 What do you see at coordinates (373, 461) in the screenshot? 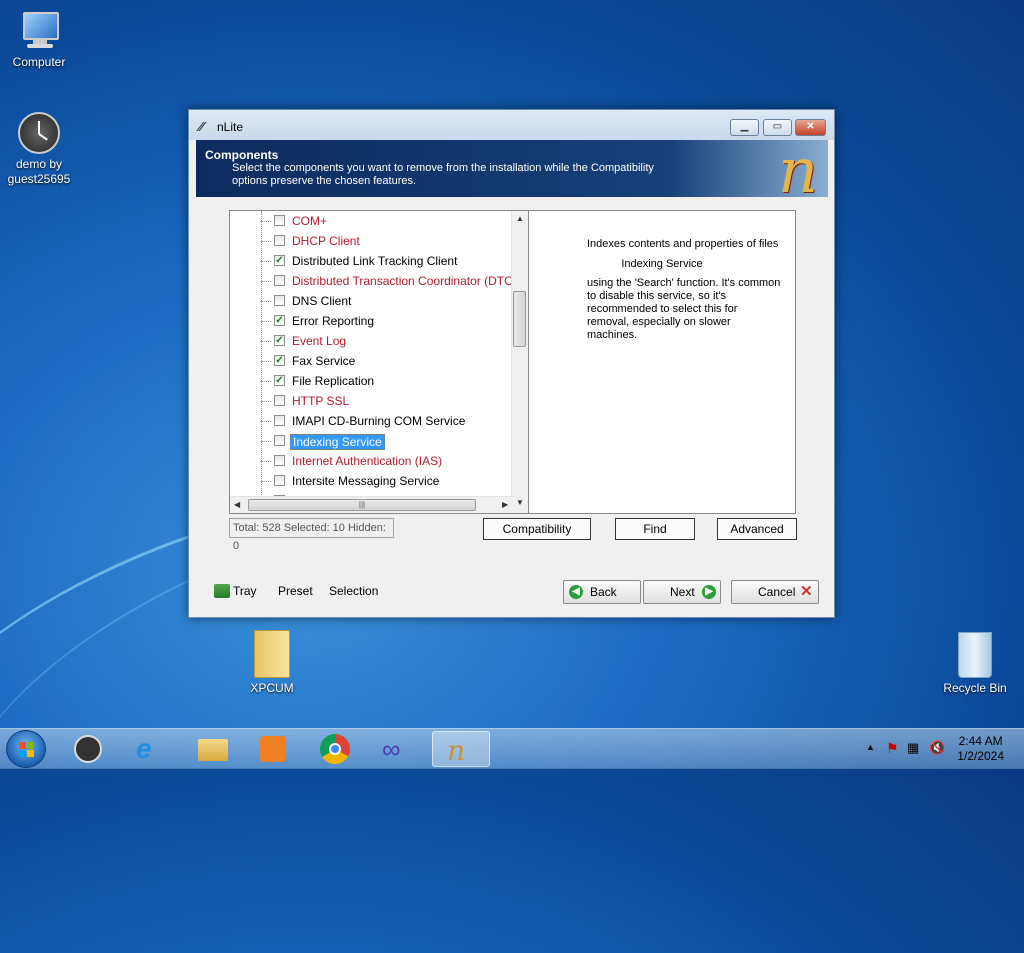
I see `tree-item: Internet Authentication (IAS)` at bounding box center [373, 461].